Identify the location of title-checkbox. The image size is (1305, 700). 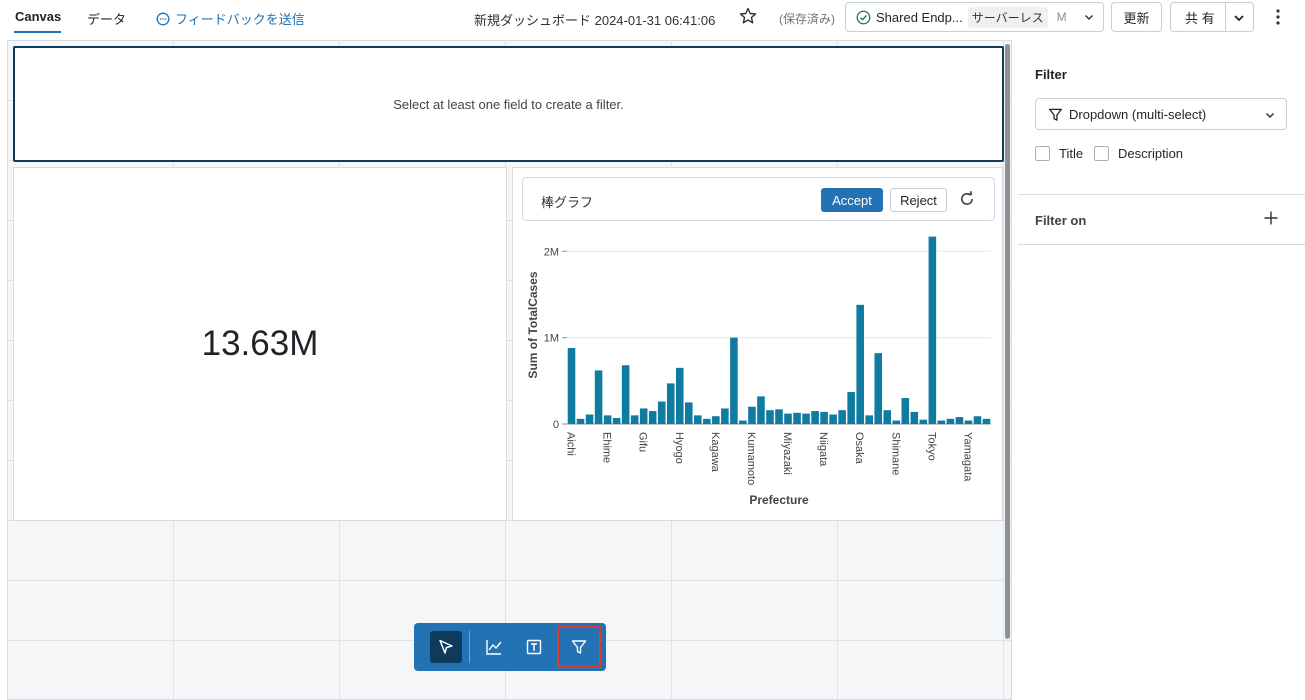
(1042, 153).